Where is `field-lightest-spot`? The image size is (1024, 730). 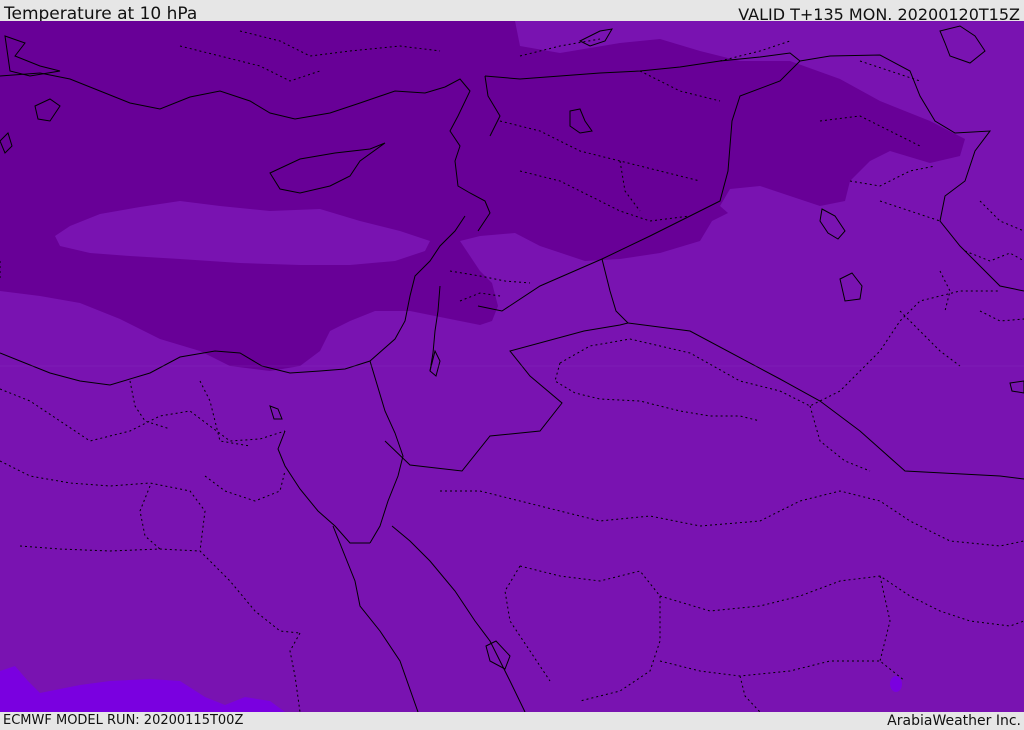
field-lightest-spot is located at coordinates (896, 684).